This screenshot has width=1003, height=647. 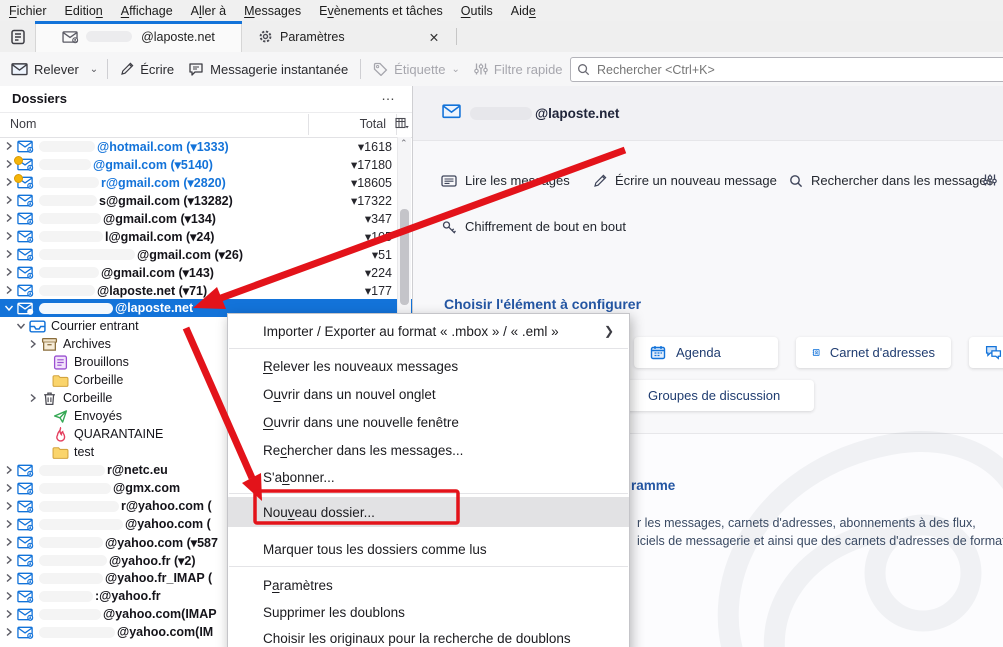 What do you see at coordinates (993, 352) in the screenshot?
I see `chat-bubbles-icon` at bounding box center [993, 352].